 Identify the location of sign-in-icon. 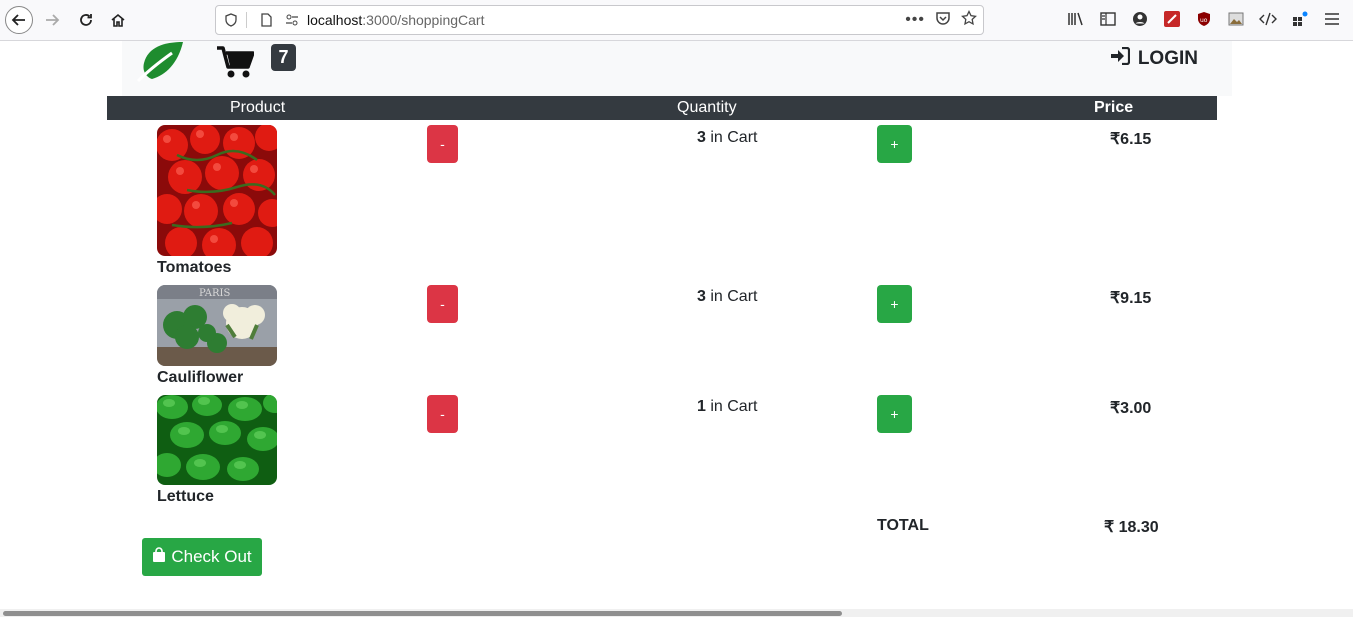
(1120, 58).